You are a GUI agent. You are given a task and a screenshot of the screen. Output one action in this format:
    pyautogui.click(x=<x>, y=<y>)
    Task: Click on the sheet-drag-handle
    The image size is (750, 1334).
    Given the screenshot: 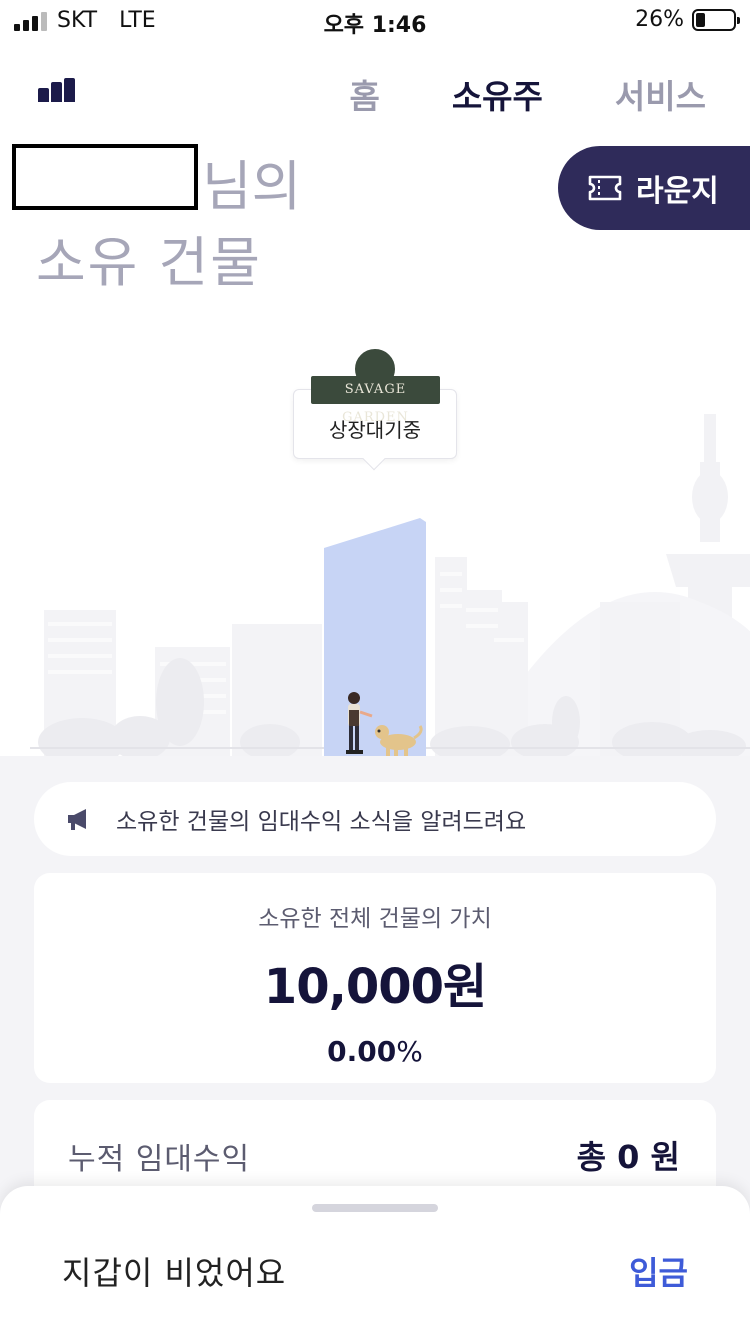 What is the action you would take?
    pyautogui.click(x=375, y=1208)
    